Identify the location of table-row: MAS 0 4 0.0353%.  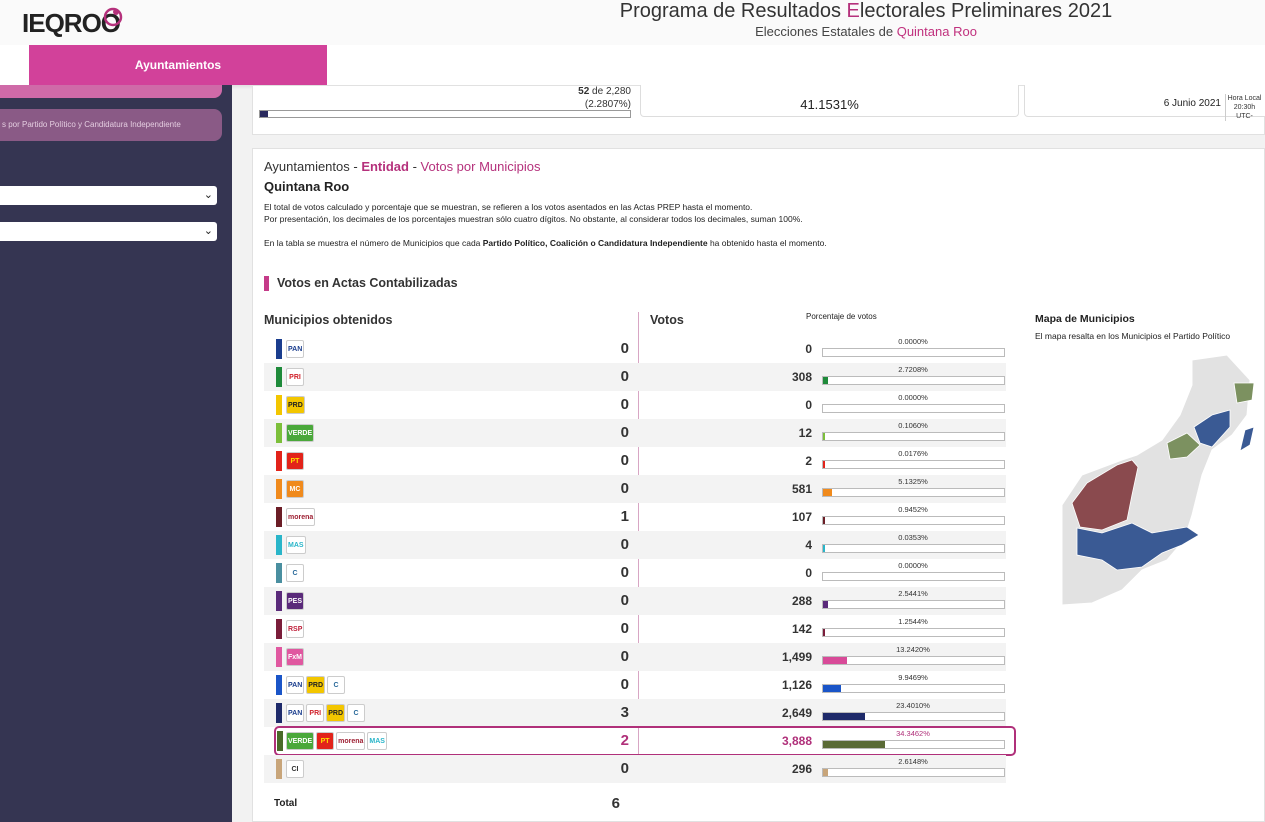
(635, 545).